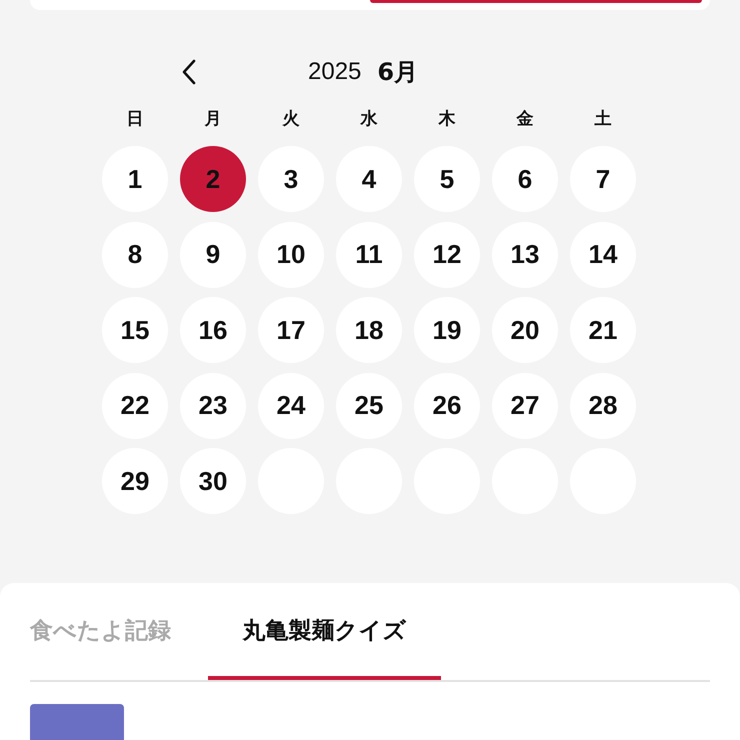 The width and height of the screenshot is (740, 740). Describe the element at coordinates (447, 330) in the screenshot. I see `calendar-day: 19` at that location.